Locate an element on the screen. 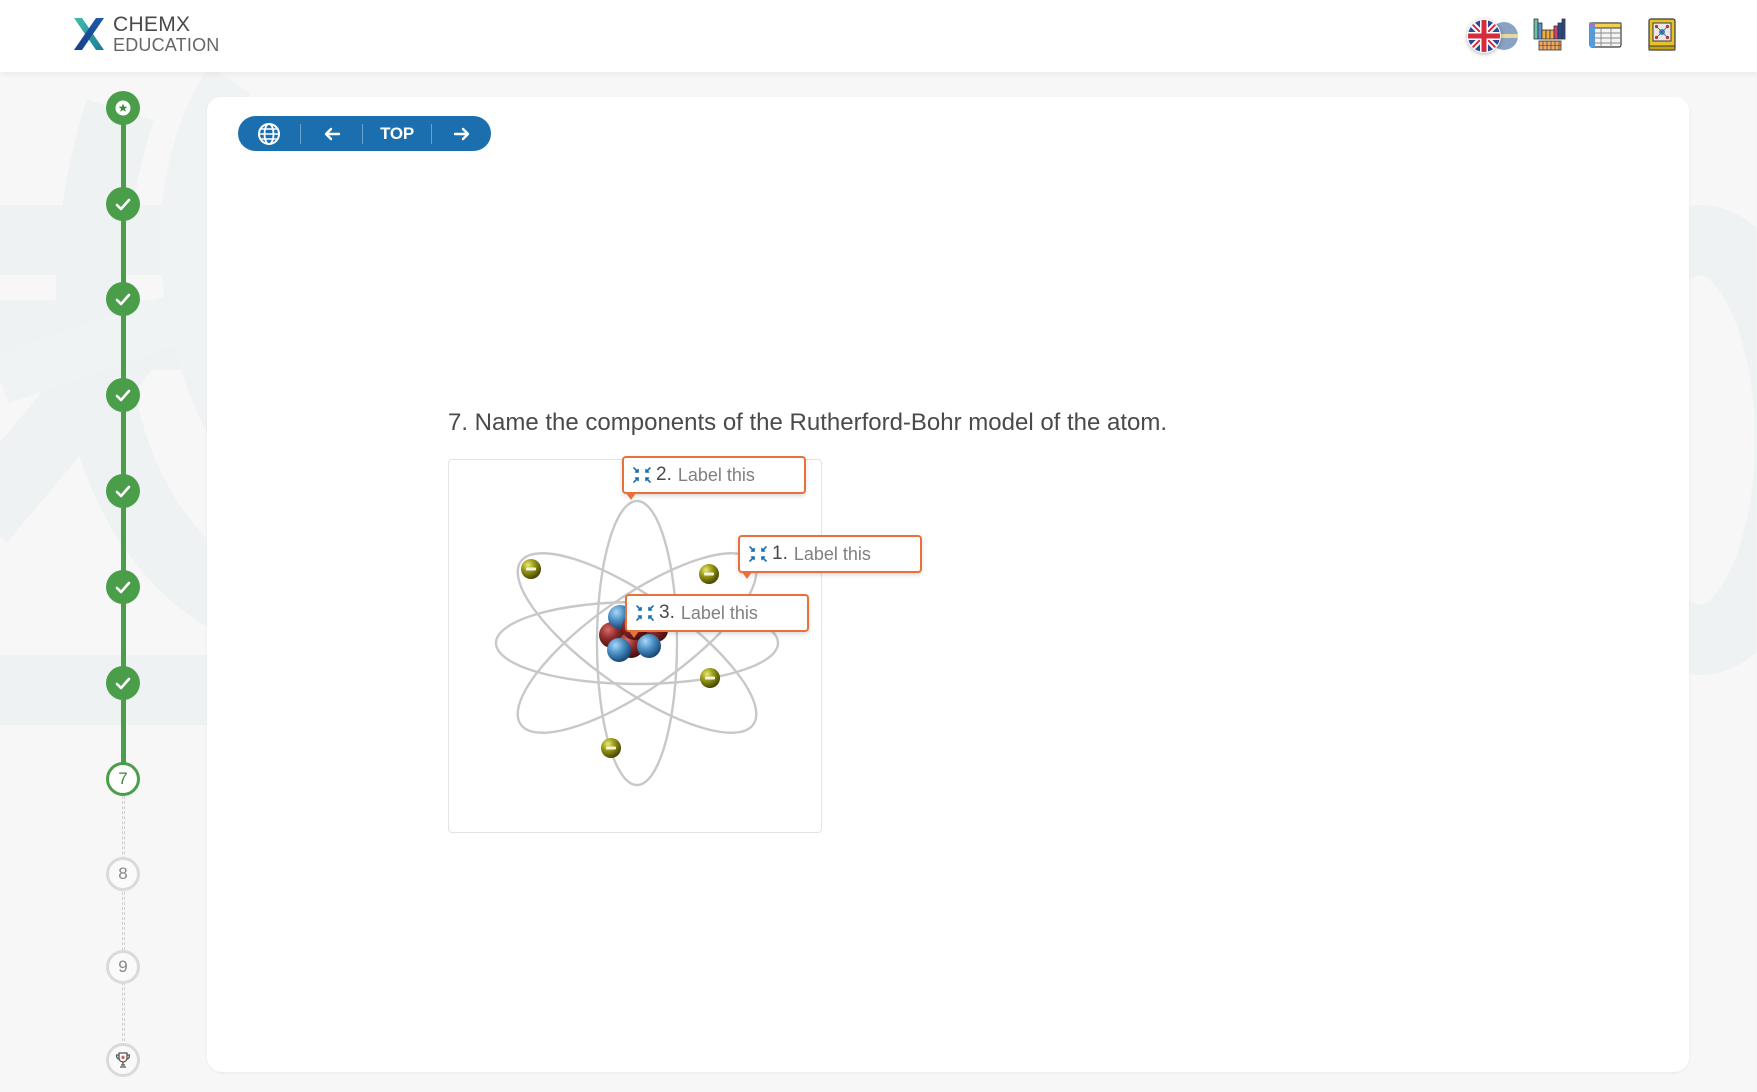 The height and width of the screenshot is (1092, 1757). data-table-button is located at coordinates (1605, 35).